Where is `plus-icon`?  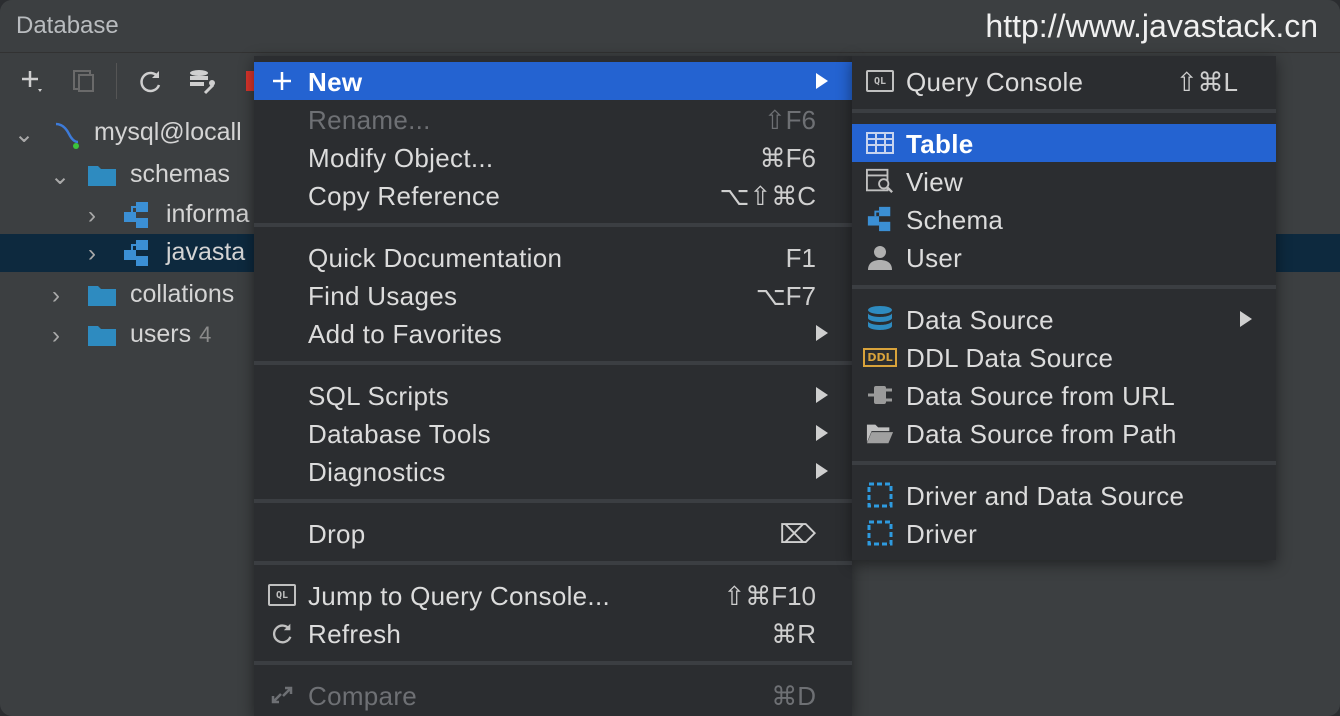
plus-icon is located at coordinates (282, 81).